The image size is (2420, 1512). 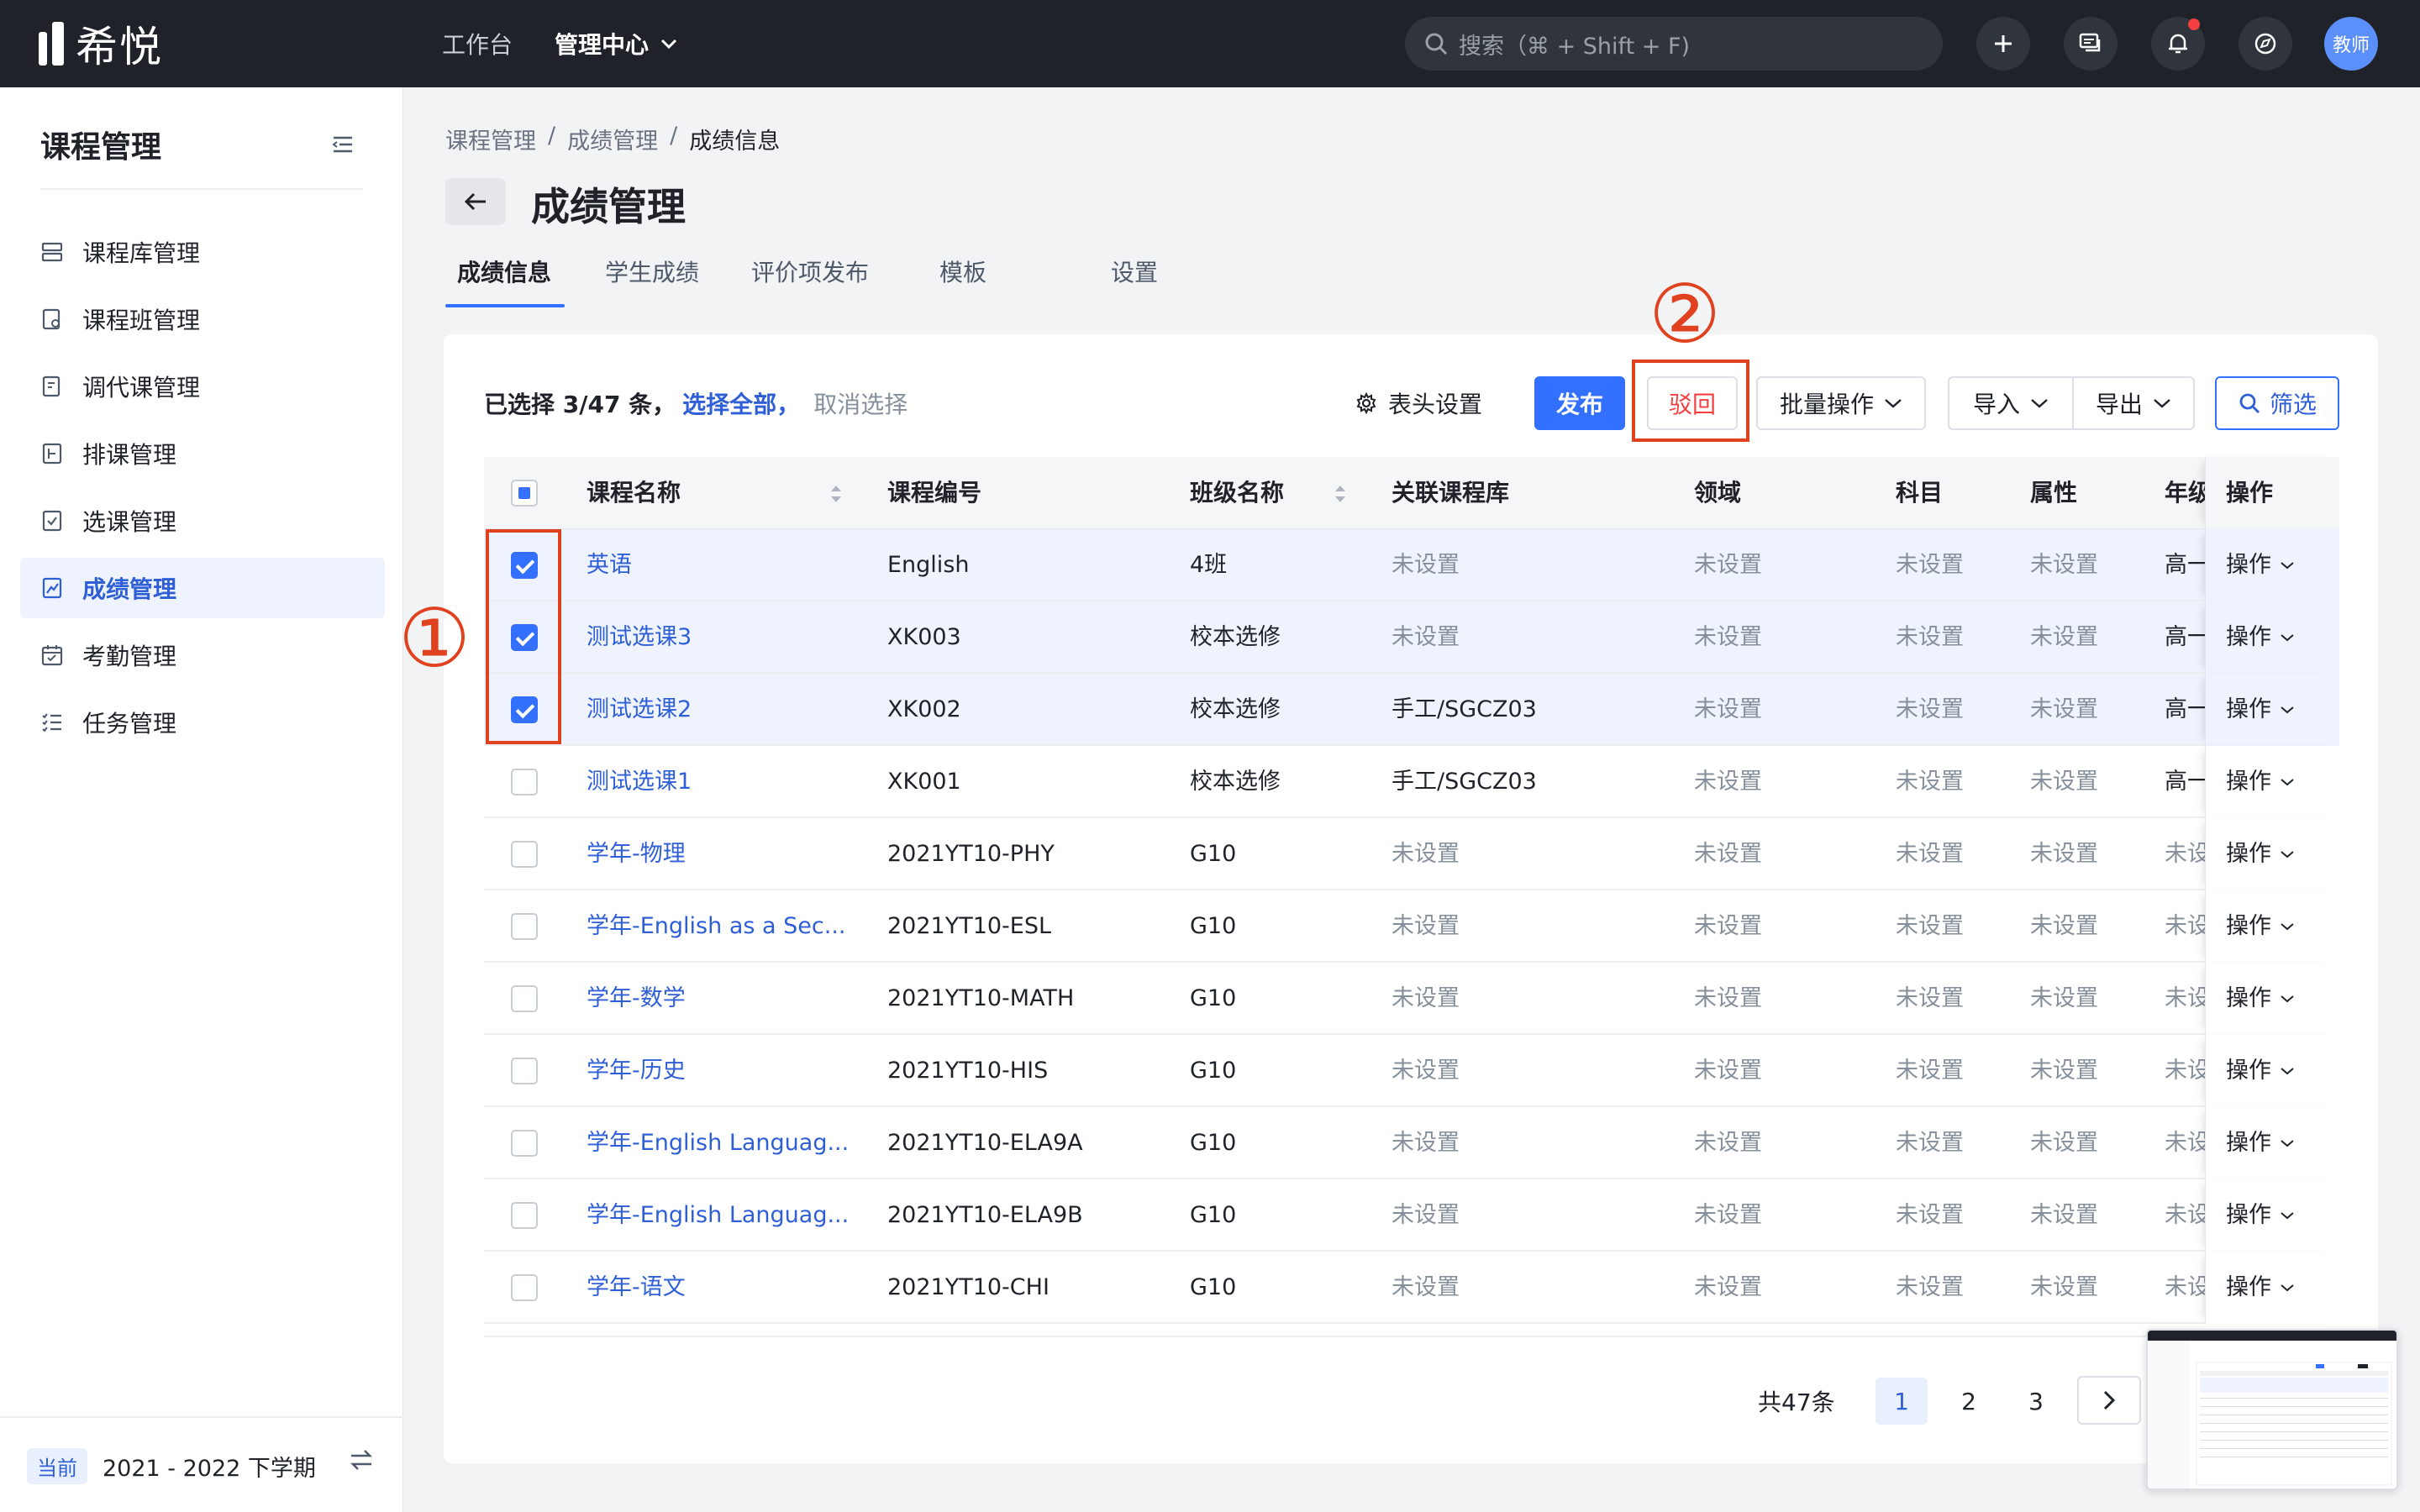 What do you see at coordinates (1411, 1288) in the screenshot?
I see `table-row: 学年-语文 2021YT10-CHI G10 未设置 未设置 未设置 未设置 未设 操作` at bounding box center [1411, 1288].